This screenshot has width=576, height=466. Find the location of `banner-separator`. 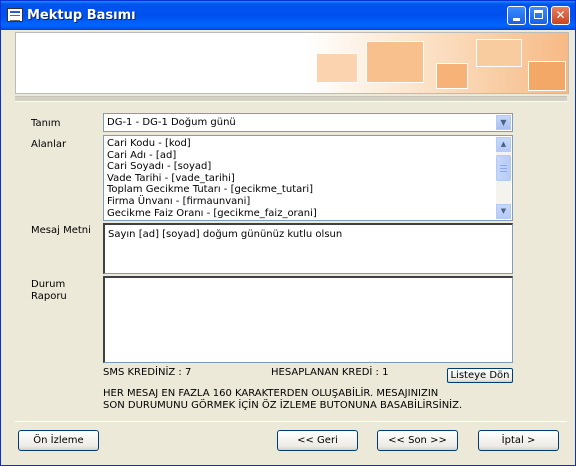

banner-separator is located at coordinates (291, 99).